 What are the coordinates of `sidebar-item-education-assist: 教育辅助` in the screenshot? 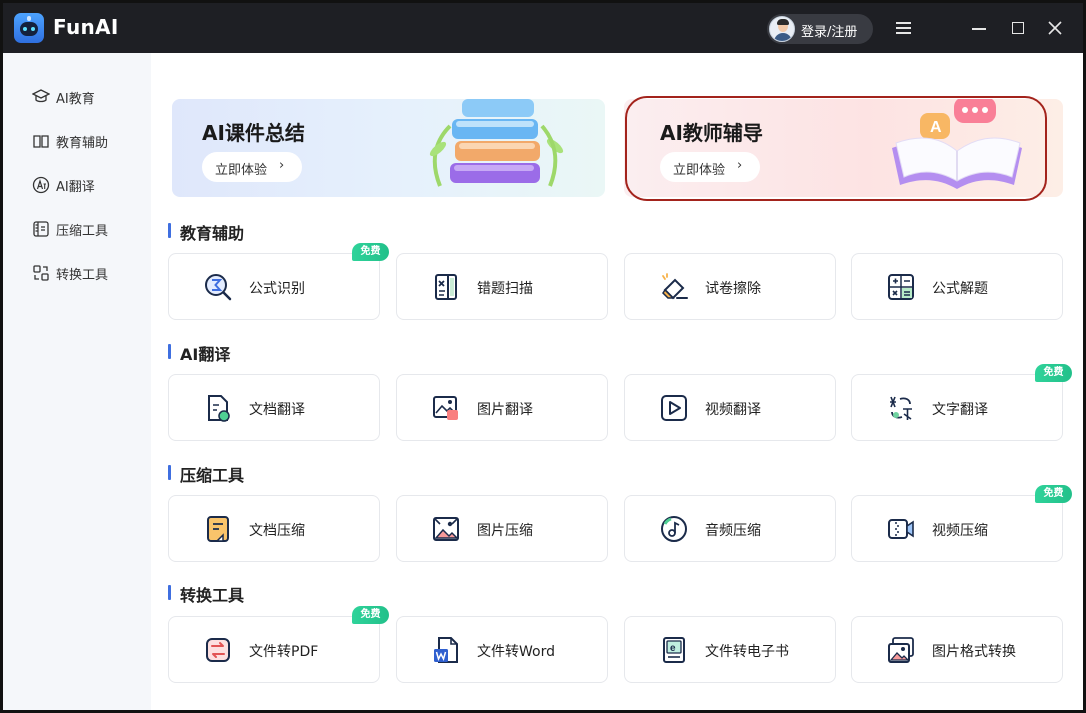 It's located at (77, 141).